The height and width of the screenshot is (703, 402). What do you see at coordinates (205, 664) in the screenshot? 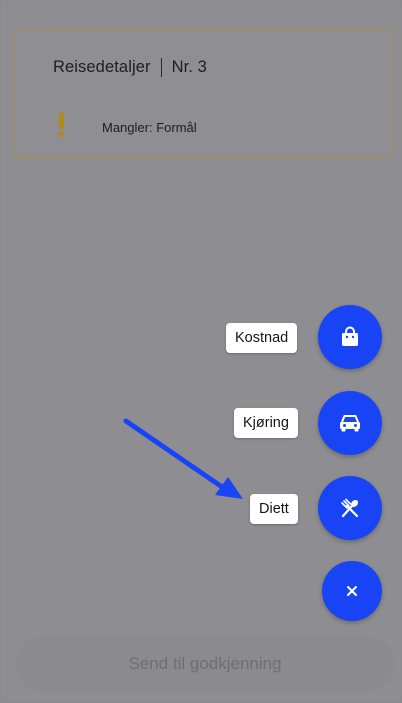
I see `send-for-approval-button: Send til godkjenning` at bounding box center [205, 664].